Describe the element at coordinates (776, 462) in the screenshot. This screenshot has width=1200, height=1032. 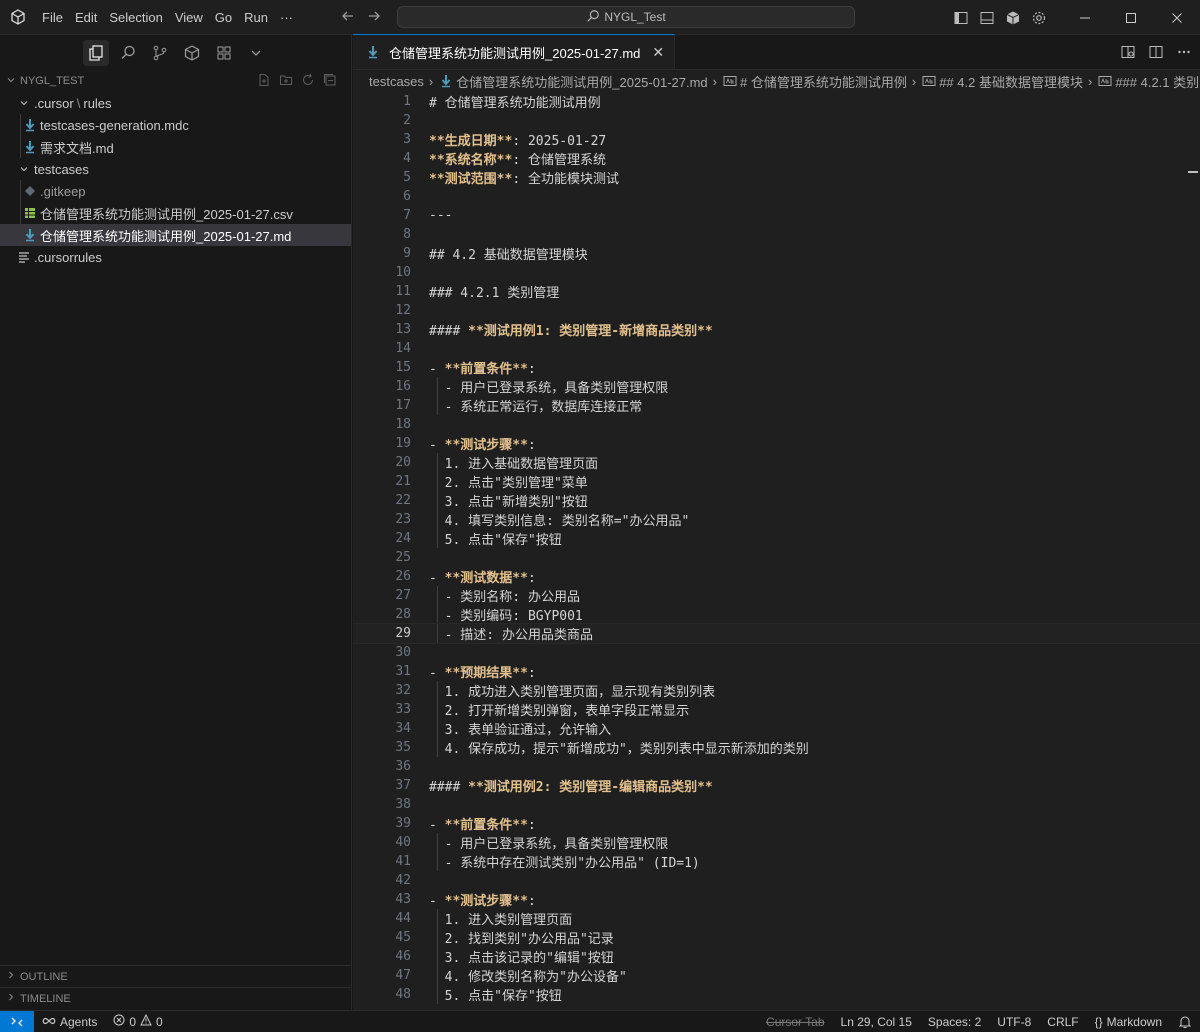
I see `code-line: 20 1. 进入基础数据管理页面` at that location.